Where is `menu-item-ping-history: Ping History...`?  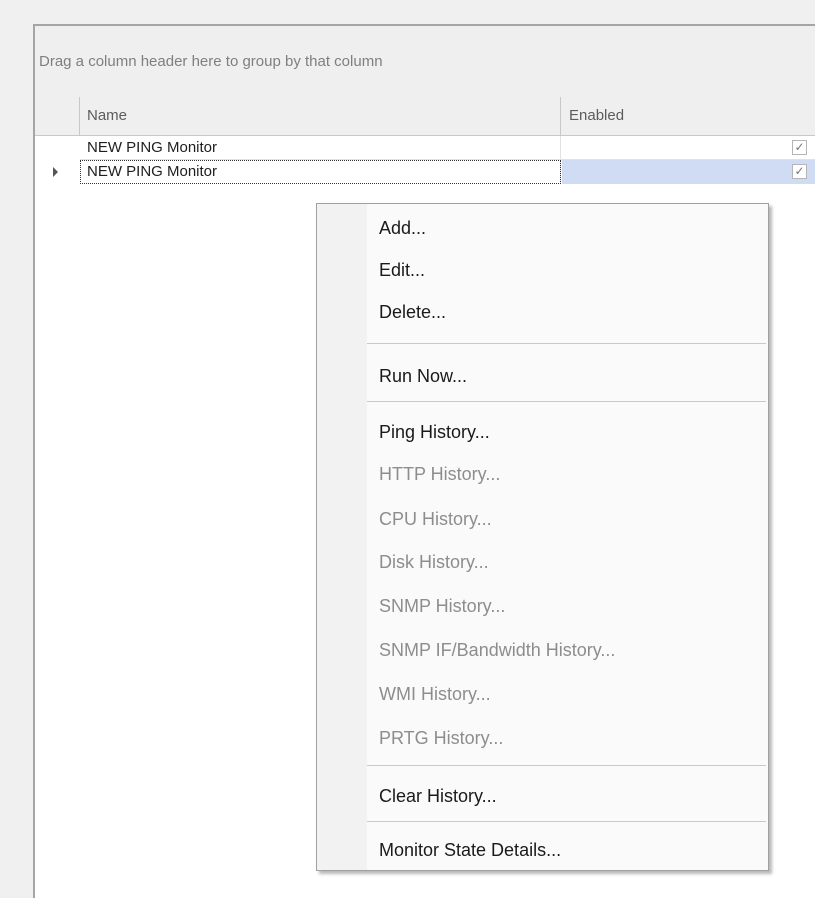 menu-item-ping-history: Ping History... is located at coordinates (567, 432).